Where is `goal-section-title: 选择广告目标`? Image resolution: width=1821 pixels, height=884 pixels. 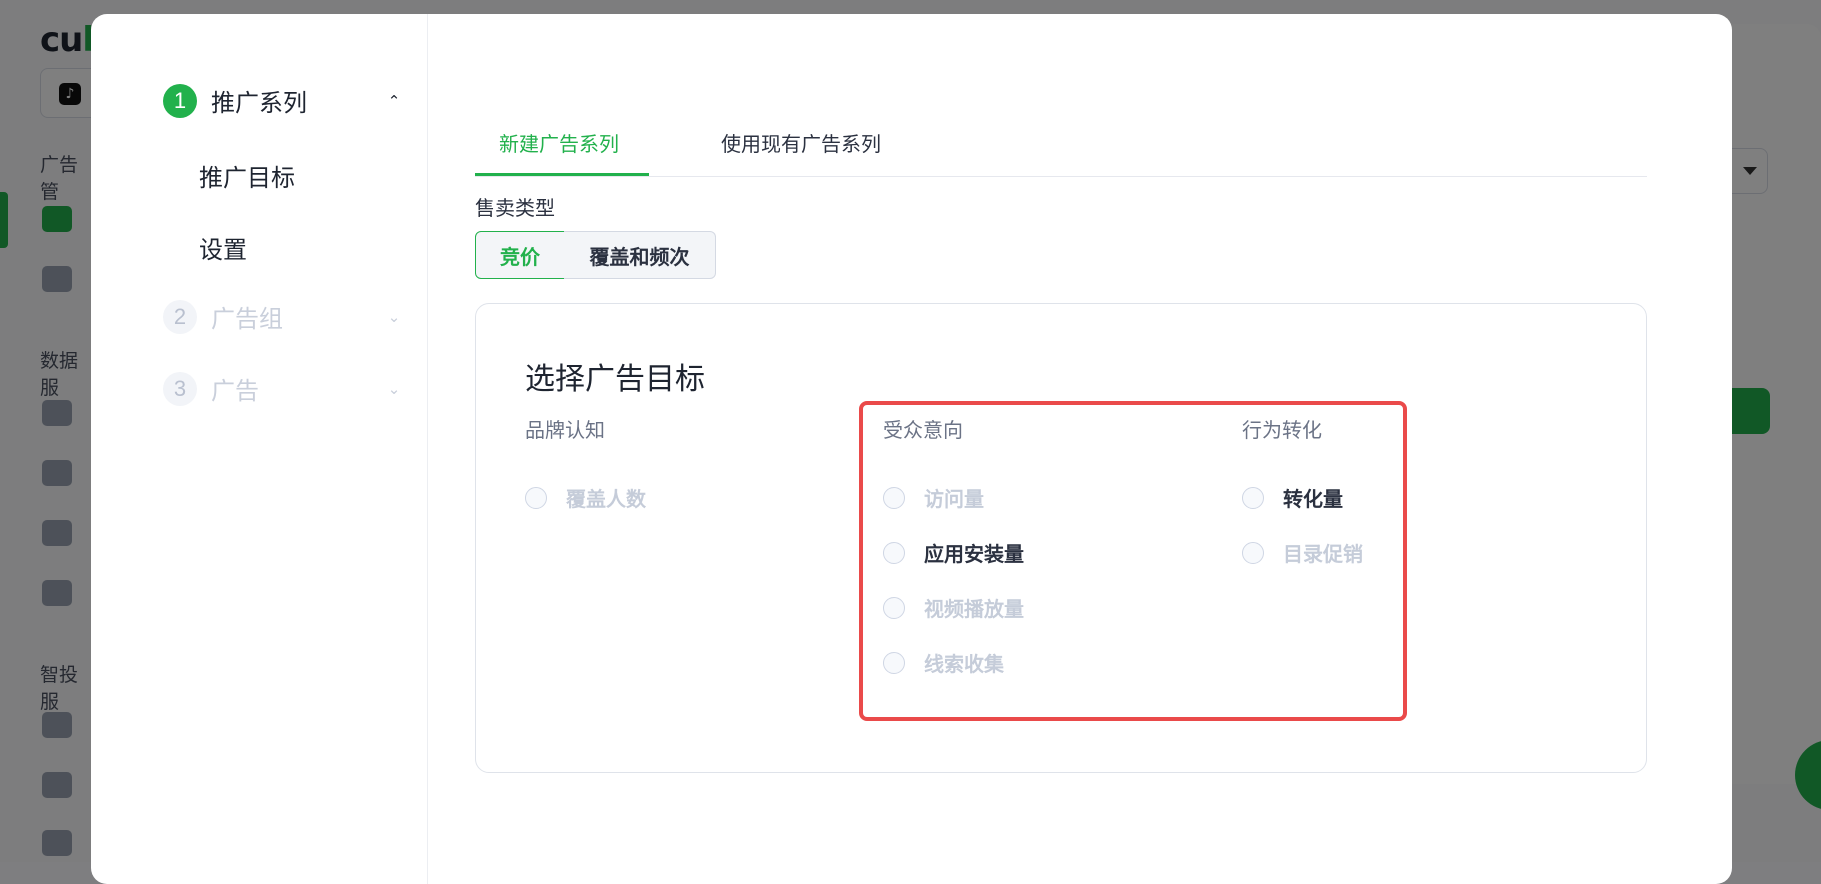 goal-section-title: 选择广告目标 is located at coordinates (615, 379).